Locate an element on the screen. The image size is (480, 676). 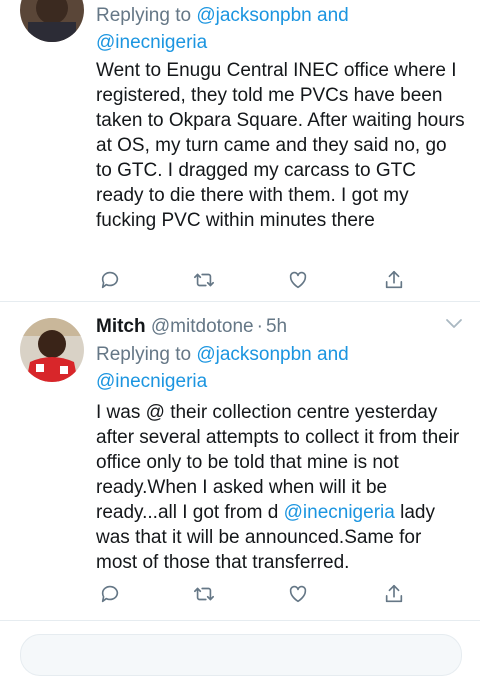
divider is located at coordinates (240, 620).